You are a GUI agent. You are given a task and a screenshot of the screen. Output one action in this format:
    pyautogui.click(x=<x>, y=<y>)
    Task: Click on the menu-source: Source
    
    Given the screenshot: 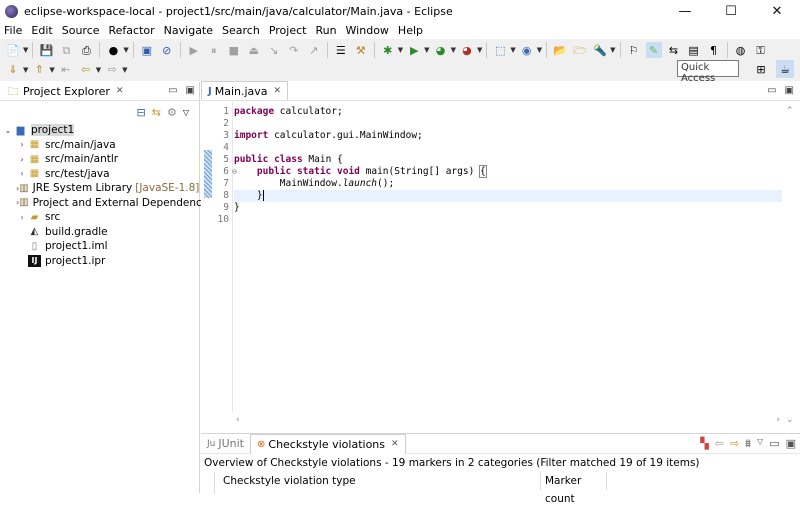 What is the action you would take?
    pyautogui.click(x=81, y=30)
    